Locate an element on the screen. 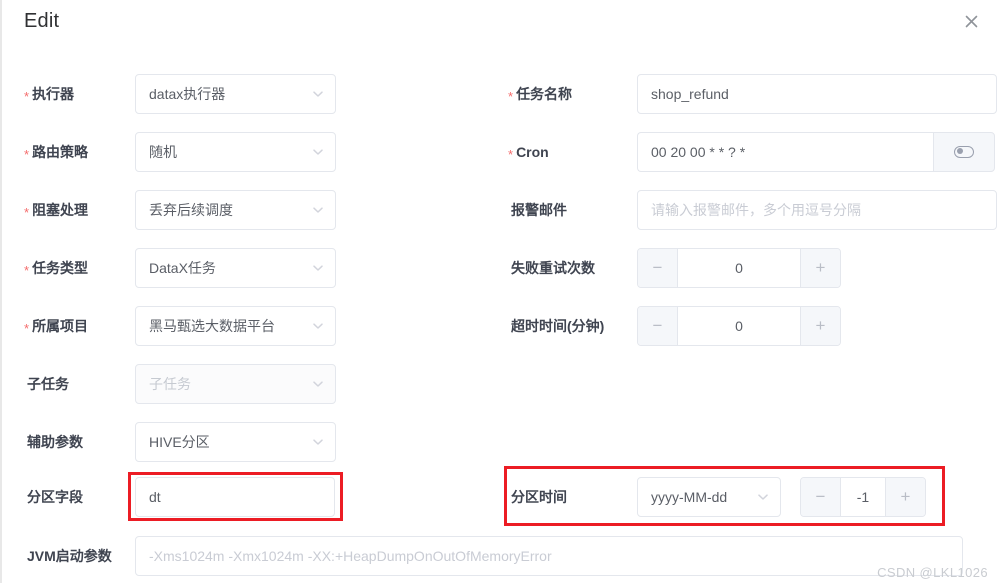 The height and width of the screenshot is (583, 998). label-sub-task: 子任务 is located at coordinates (48, 383).